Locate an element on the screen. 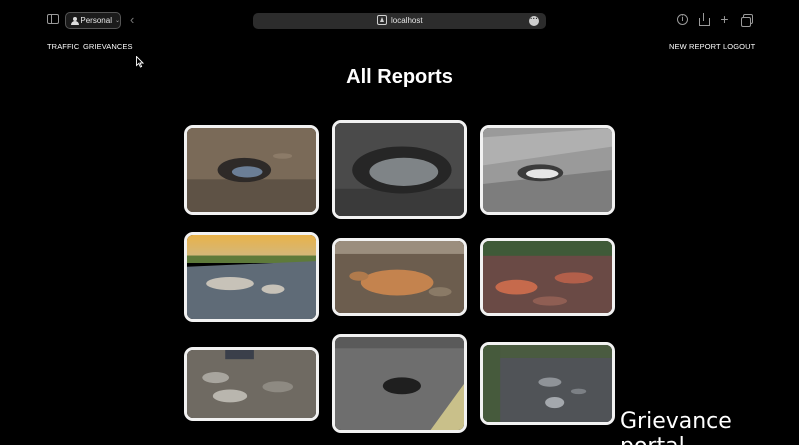 The image size is (799, 445). profile-button: Personal ⌄ is located at coordinates (93, 20).